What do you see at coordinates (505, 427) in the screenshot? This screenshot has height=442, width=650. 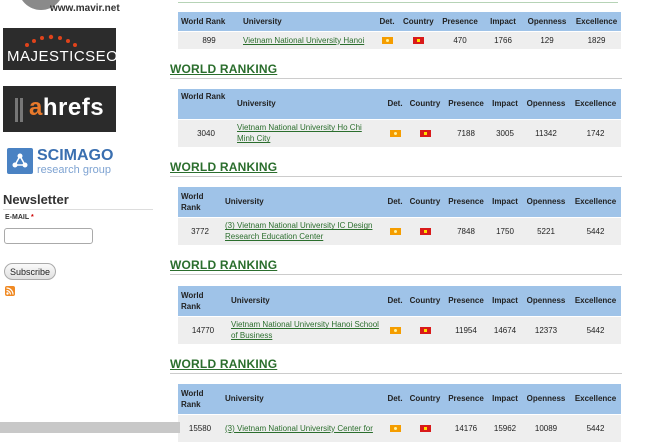 I see `impact-value: 15962` at bounding box center [505, 427].